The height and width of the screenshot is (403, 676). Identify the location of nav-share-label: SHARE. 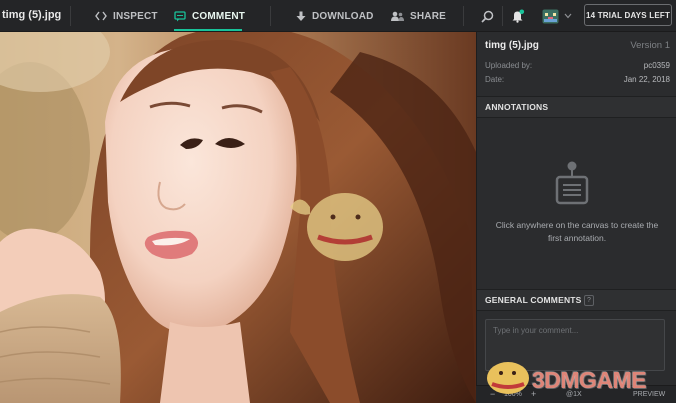
(428, 16).